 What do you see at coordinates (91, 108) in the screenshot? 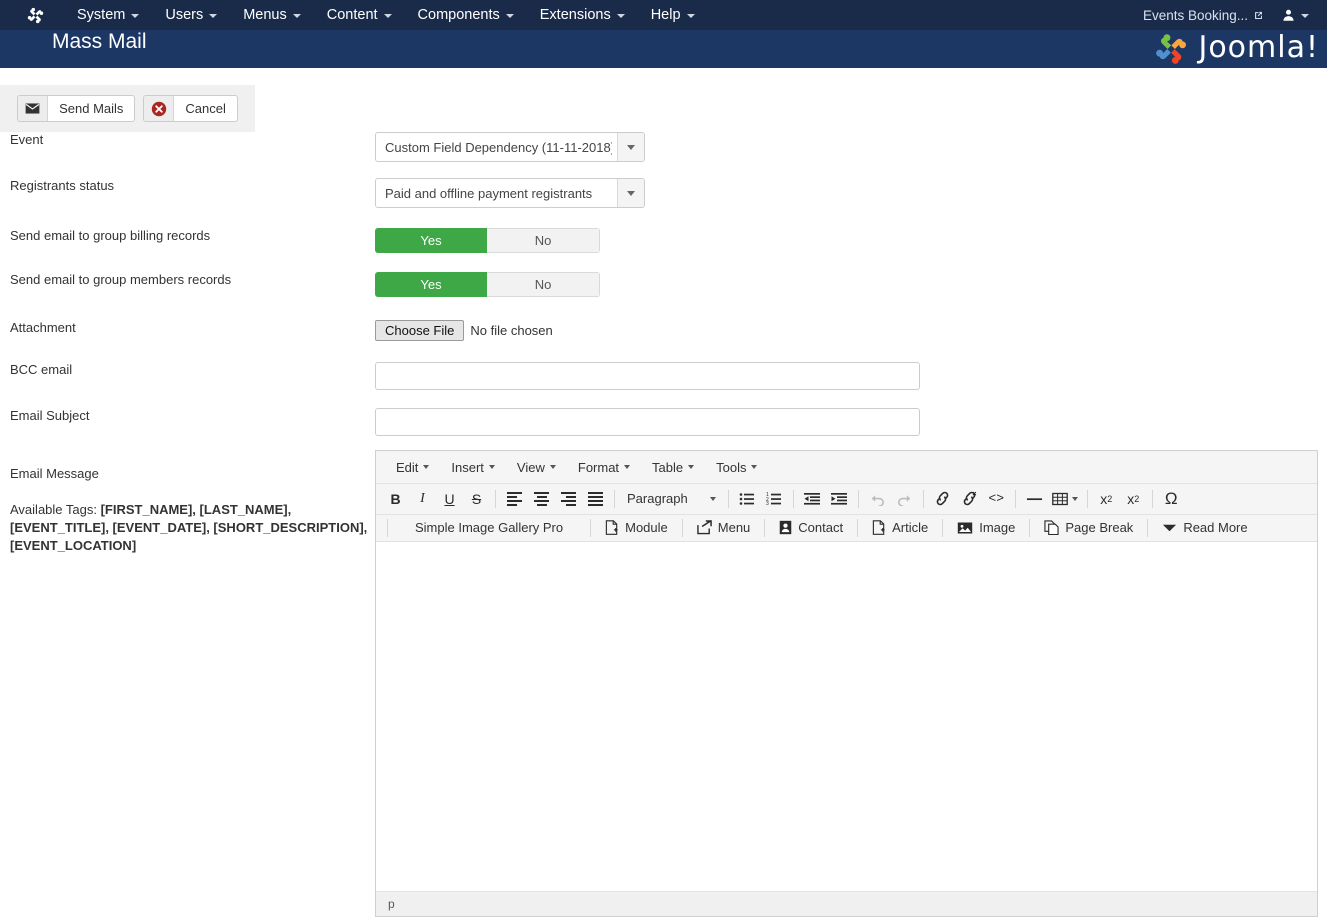
I see `send-mails-label: Send Mails` at bounding box center [91, 108].